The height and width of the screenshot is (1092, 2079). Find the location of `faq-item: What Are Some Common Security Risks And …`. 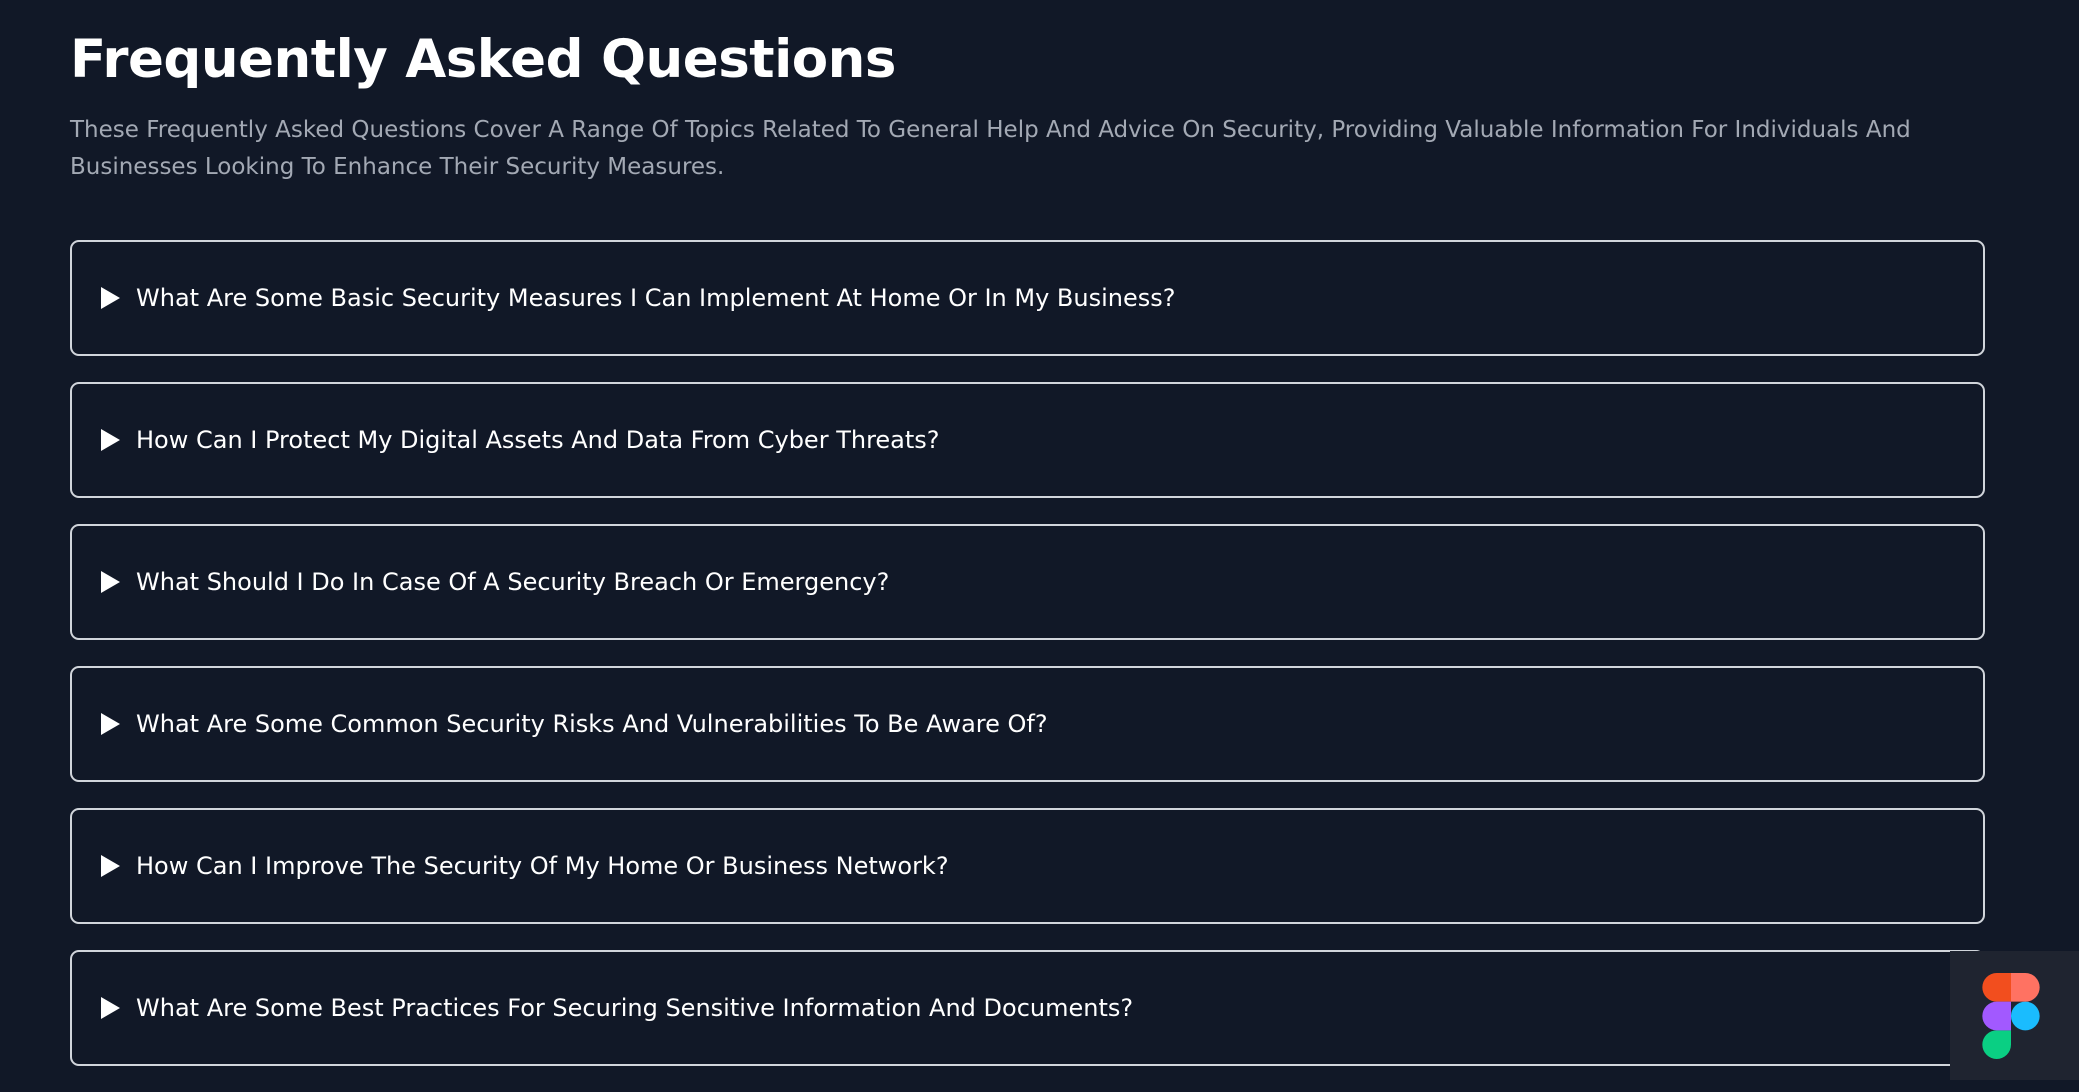

faq-item: What Are Some Common Security Risks And … is located at coordinates (1027, 724).